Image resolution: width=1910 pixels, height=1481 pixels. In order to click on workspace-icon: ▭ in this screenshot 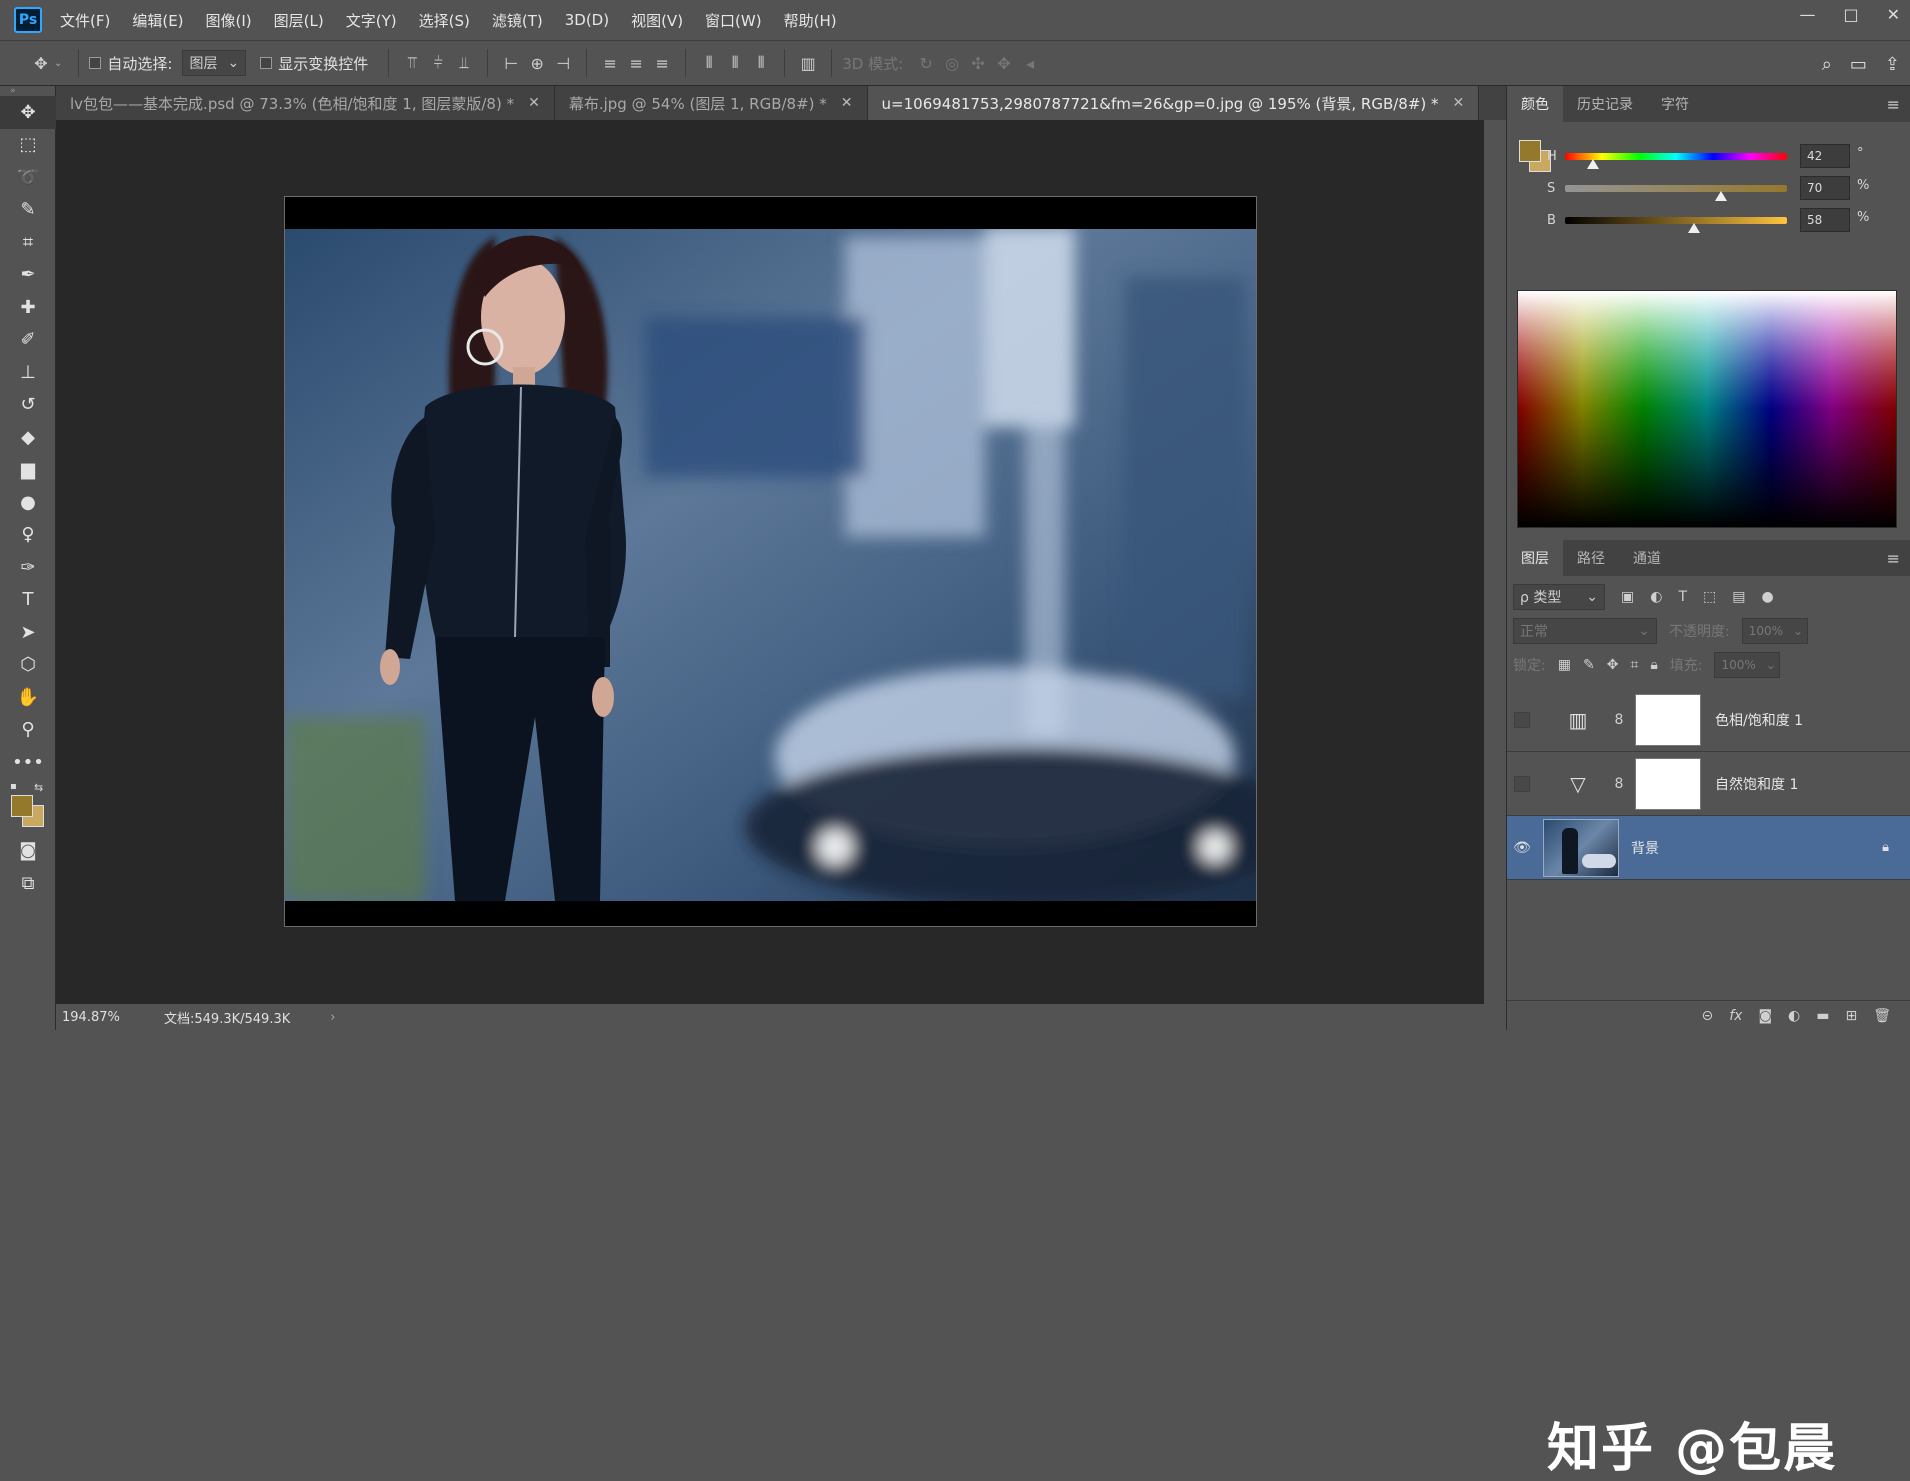, I will do `click(1858, 64)`.